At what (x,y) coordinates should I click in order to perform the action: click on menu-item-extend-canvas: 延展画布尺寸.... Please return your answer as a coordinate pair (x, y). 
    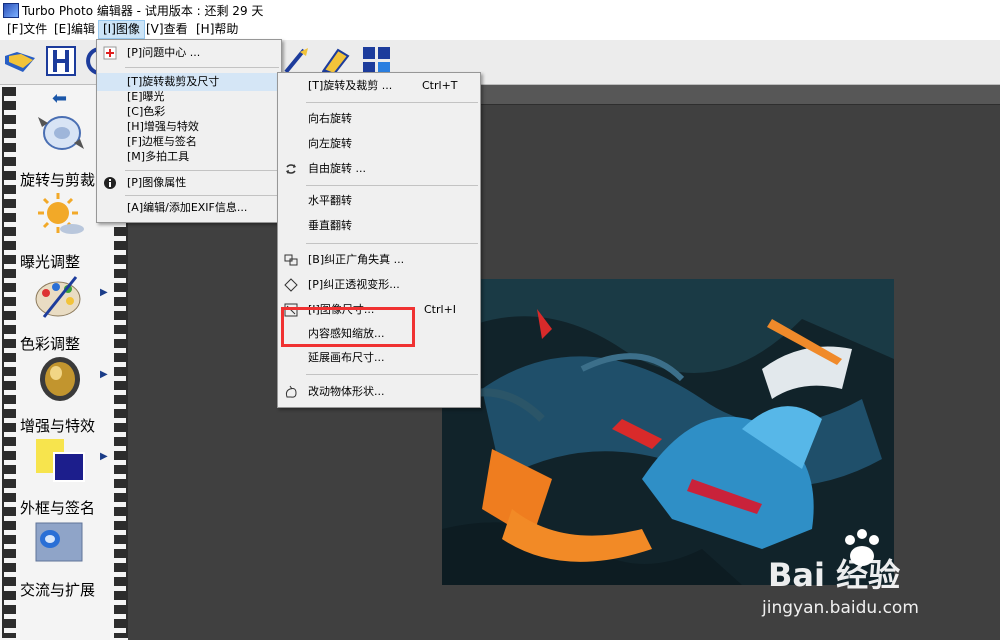
    Looking at the image, I should click on (379, 358).